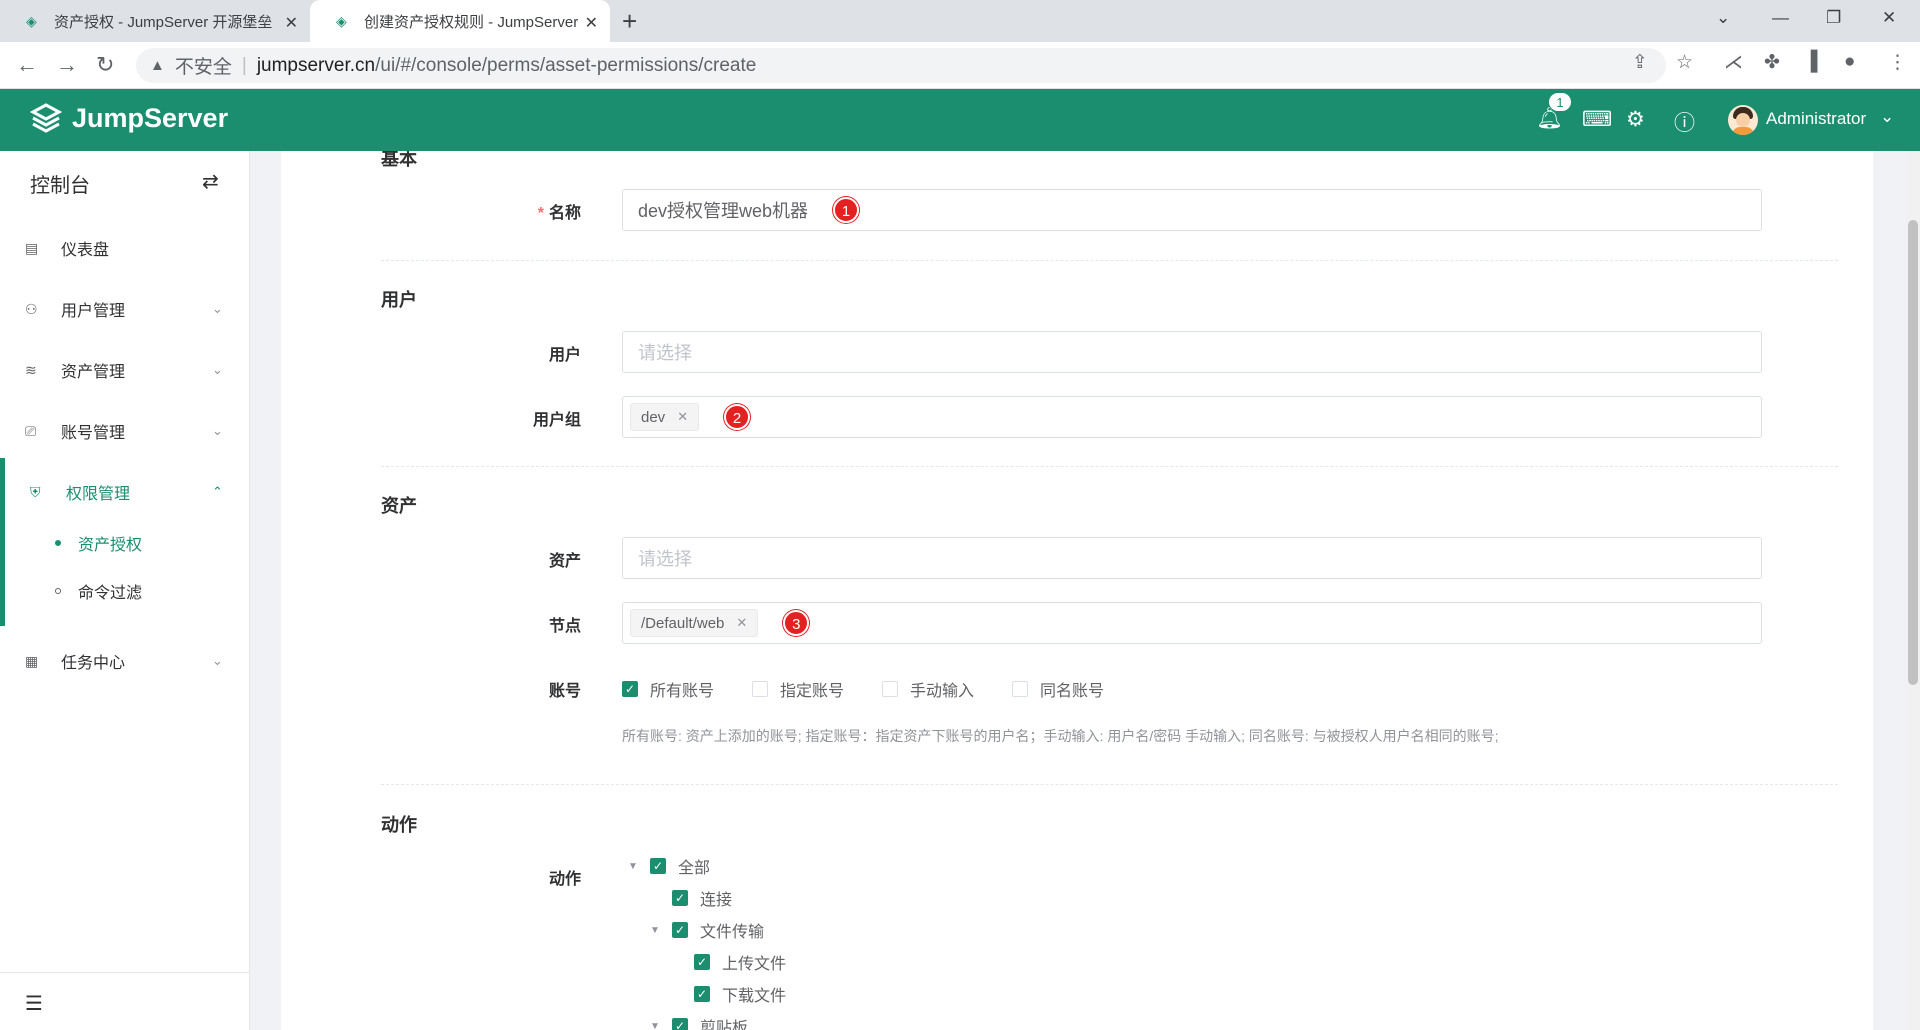 The height and width of the screenshot is (1030, 1920). Describe the element at coordinates (1816, 119) in the screenshot. I see `username: Administrator` at that location.